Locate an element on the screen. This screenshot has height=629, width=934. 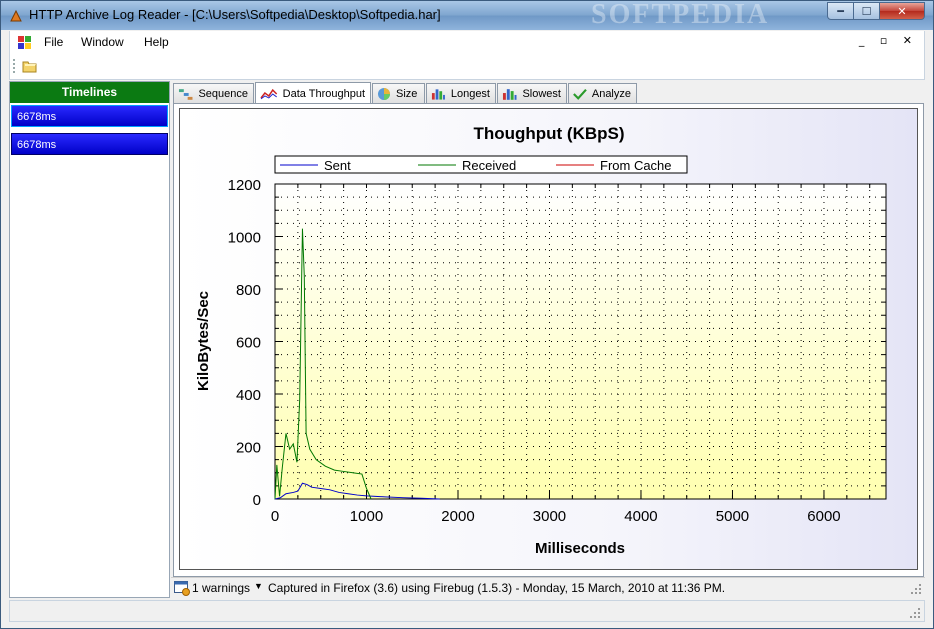
tab-slowest: Slowest is located at coordinates (532, 93).